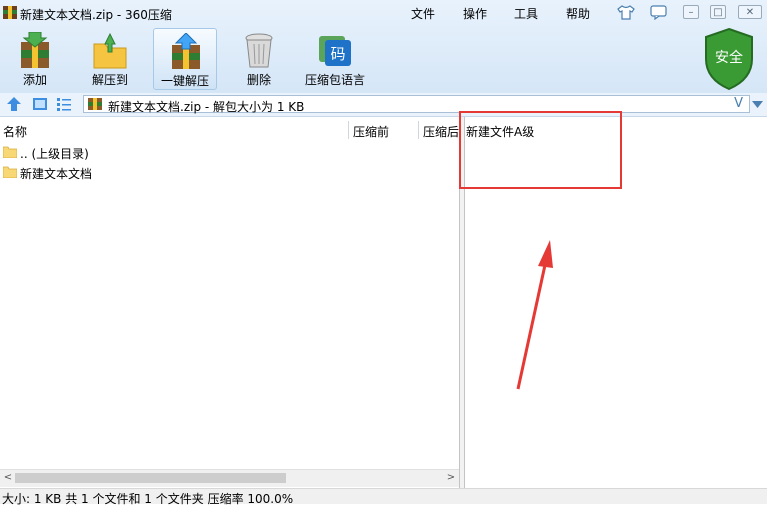 Image resolution: width=767 pixels, height=507 pixels. Describe the element at coordinates (534, 315) in the screenshot. I see `annotation-arrow` at that location.